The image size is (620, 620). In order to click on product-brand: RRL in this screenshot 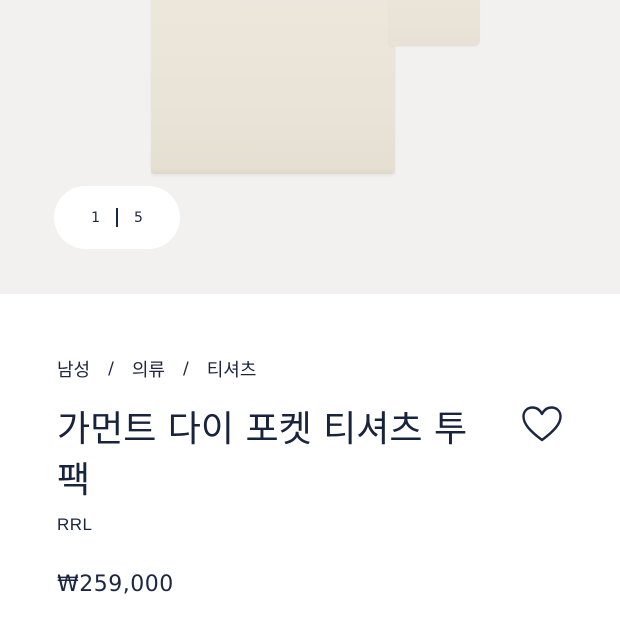, I will do `click(75, 525)`.